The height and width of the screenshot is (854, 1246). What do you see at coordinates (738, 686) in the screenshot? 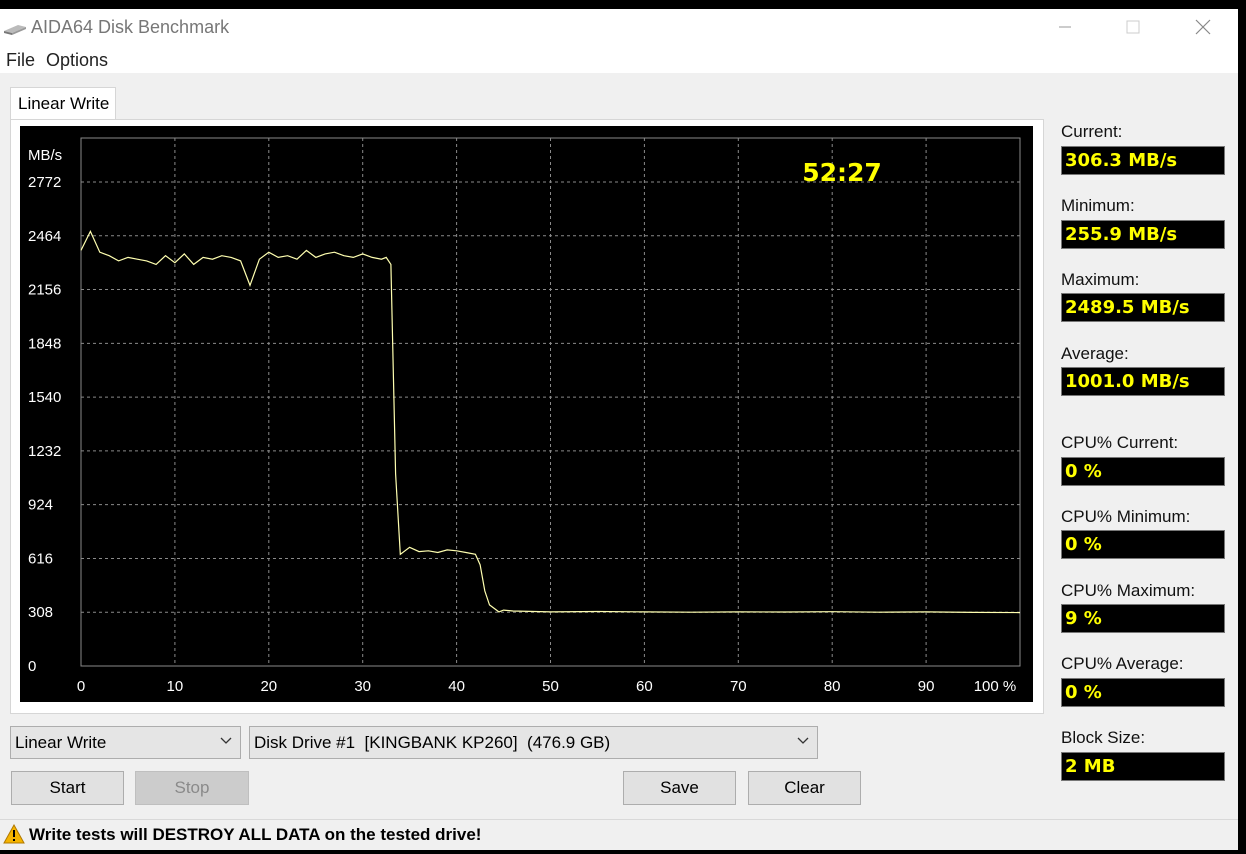
I see `x-tick-label: 70` at bounding box center [738, 686].